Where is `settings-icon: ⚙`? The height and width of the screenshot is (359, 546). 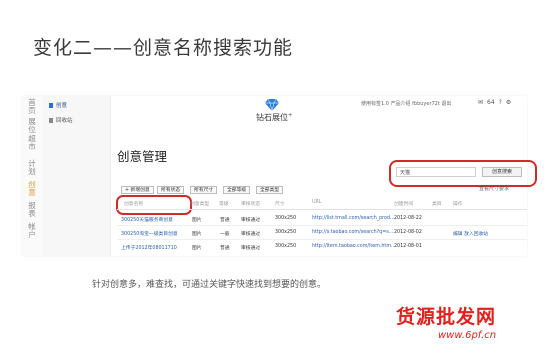
settings-icon: ⚙ is located at coordinates (508, 102).